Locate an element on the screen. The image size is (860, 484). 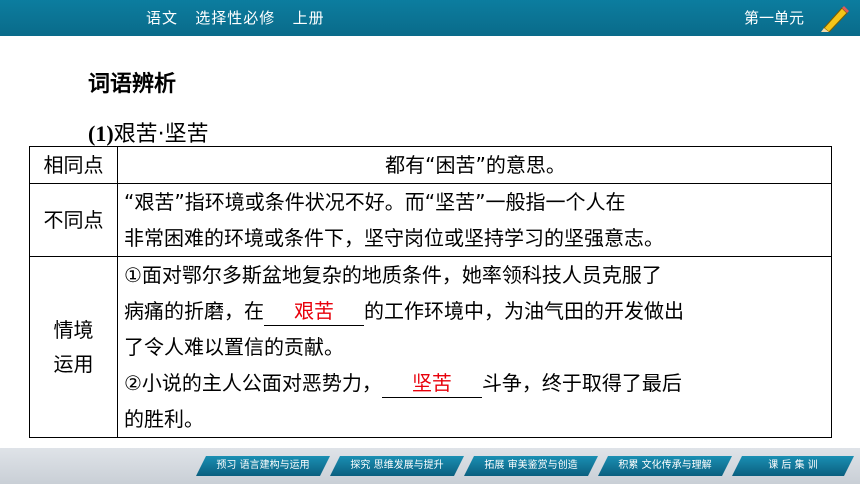
text-line: 的胜利。 is located at coordinates (164, 419).